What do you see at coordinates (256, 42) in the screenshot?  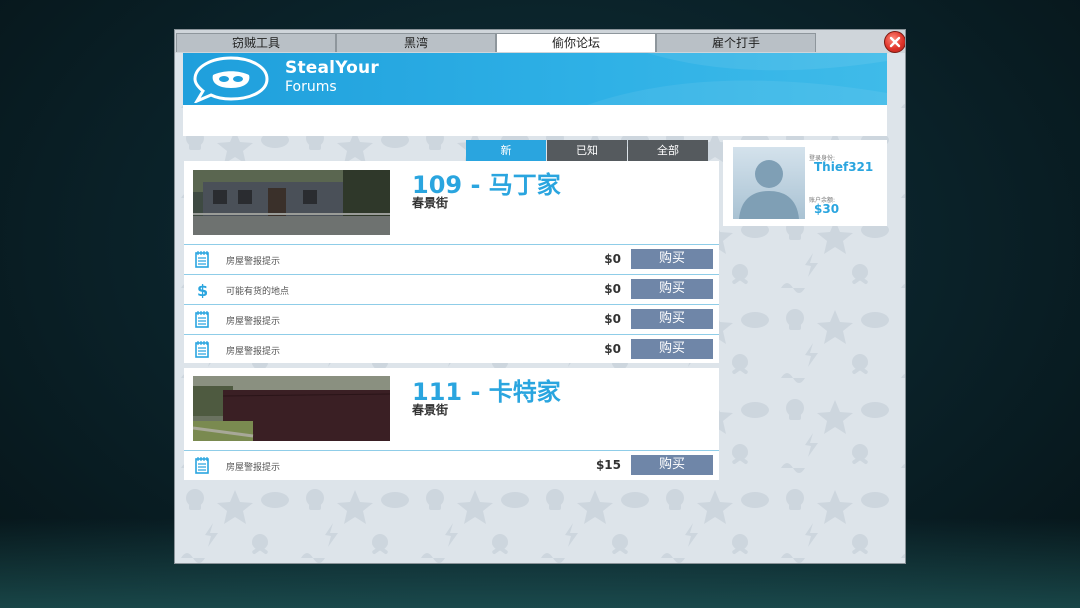 I see `tab-thief-tools: 窃贼工具` at bounding box center [256, 42].